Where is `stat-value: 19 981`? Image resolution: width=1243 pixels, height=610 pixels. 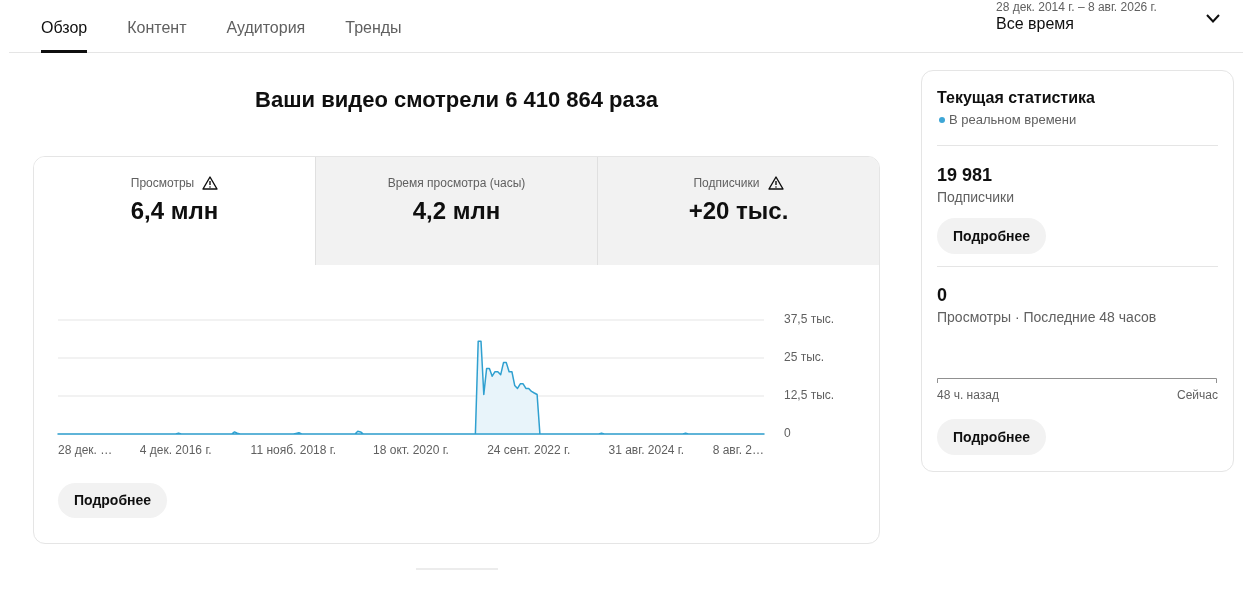 stat-value: 19 981 is located at coordinates (965, 175).